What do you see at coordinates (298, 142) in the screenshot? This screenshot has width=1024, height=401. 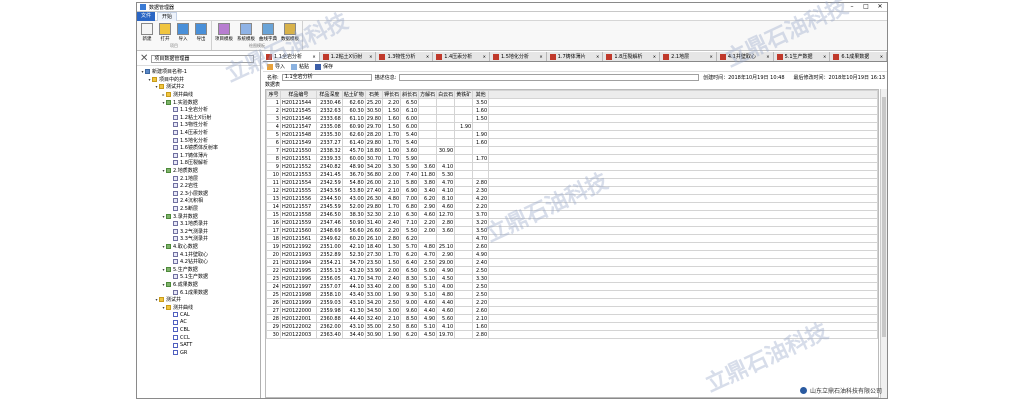 I see `table-cell: H20121549` at bounding box center [298, 142].